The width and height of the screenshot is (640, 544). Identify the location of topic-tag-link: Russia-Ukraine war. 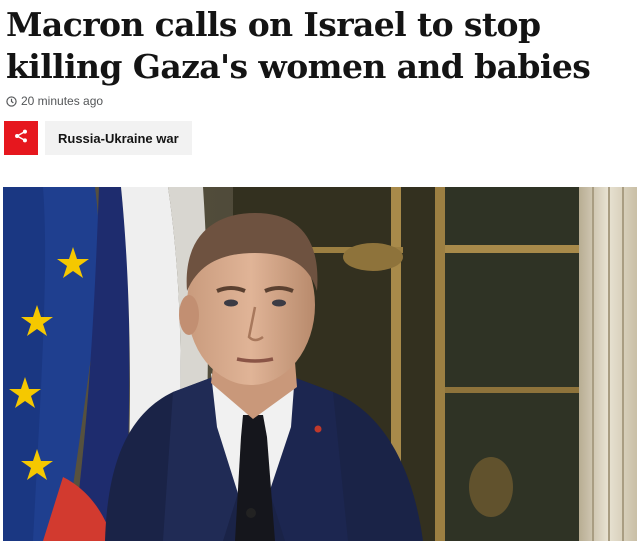
(118, 138).